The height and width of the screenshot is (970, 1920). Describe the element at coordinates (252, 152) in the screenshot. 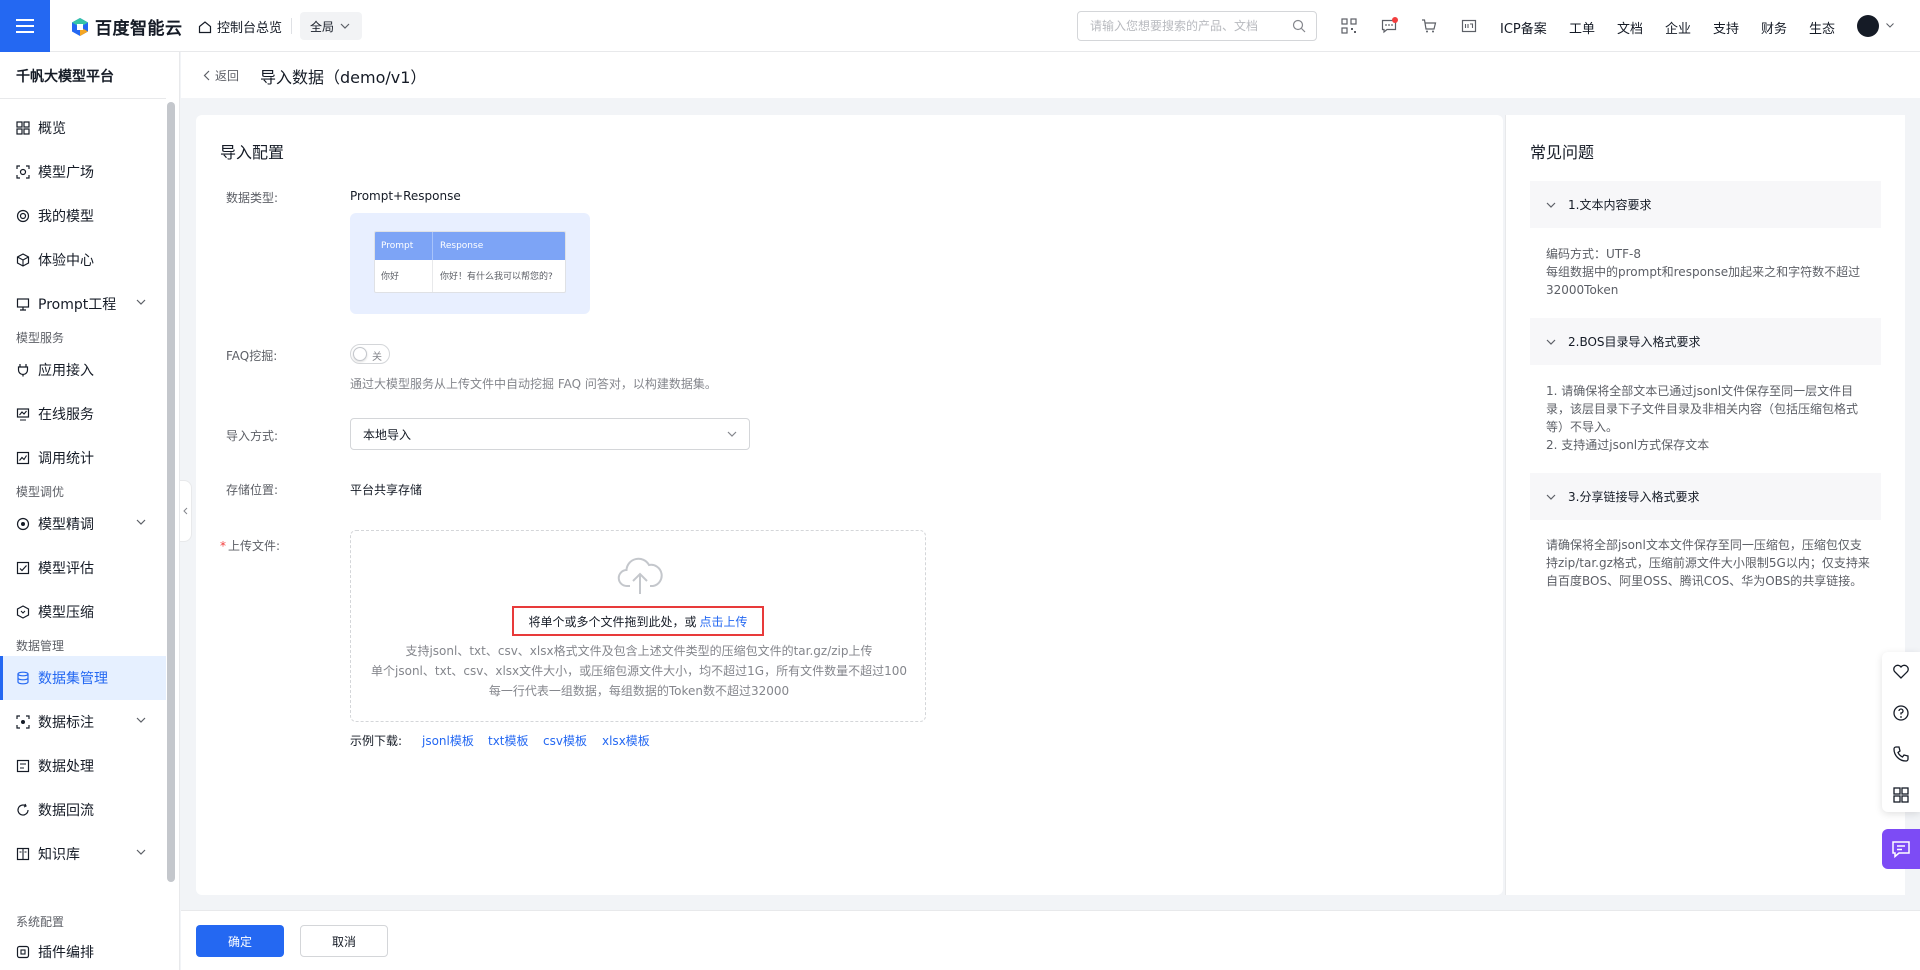

I see `section-title: 导入配置` at that location.